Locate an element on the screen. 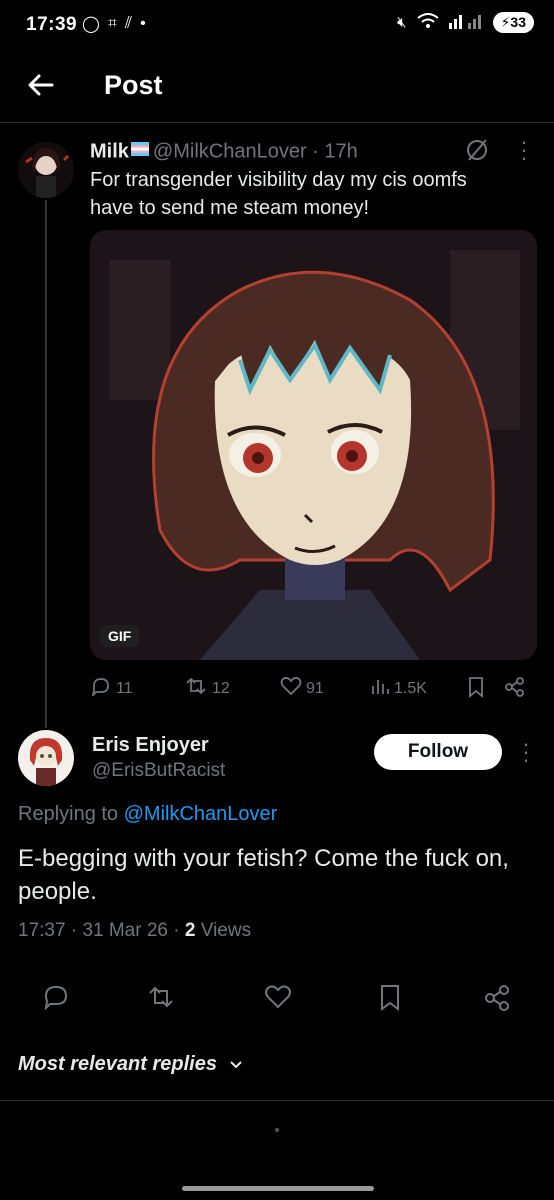  wifi-icon is located at coordinates (427, 22).